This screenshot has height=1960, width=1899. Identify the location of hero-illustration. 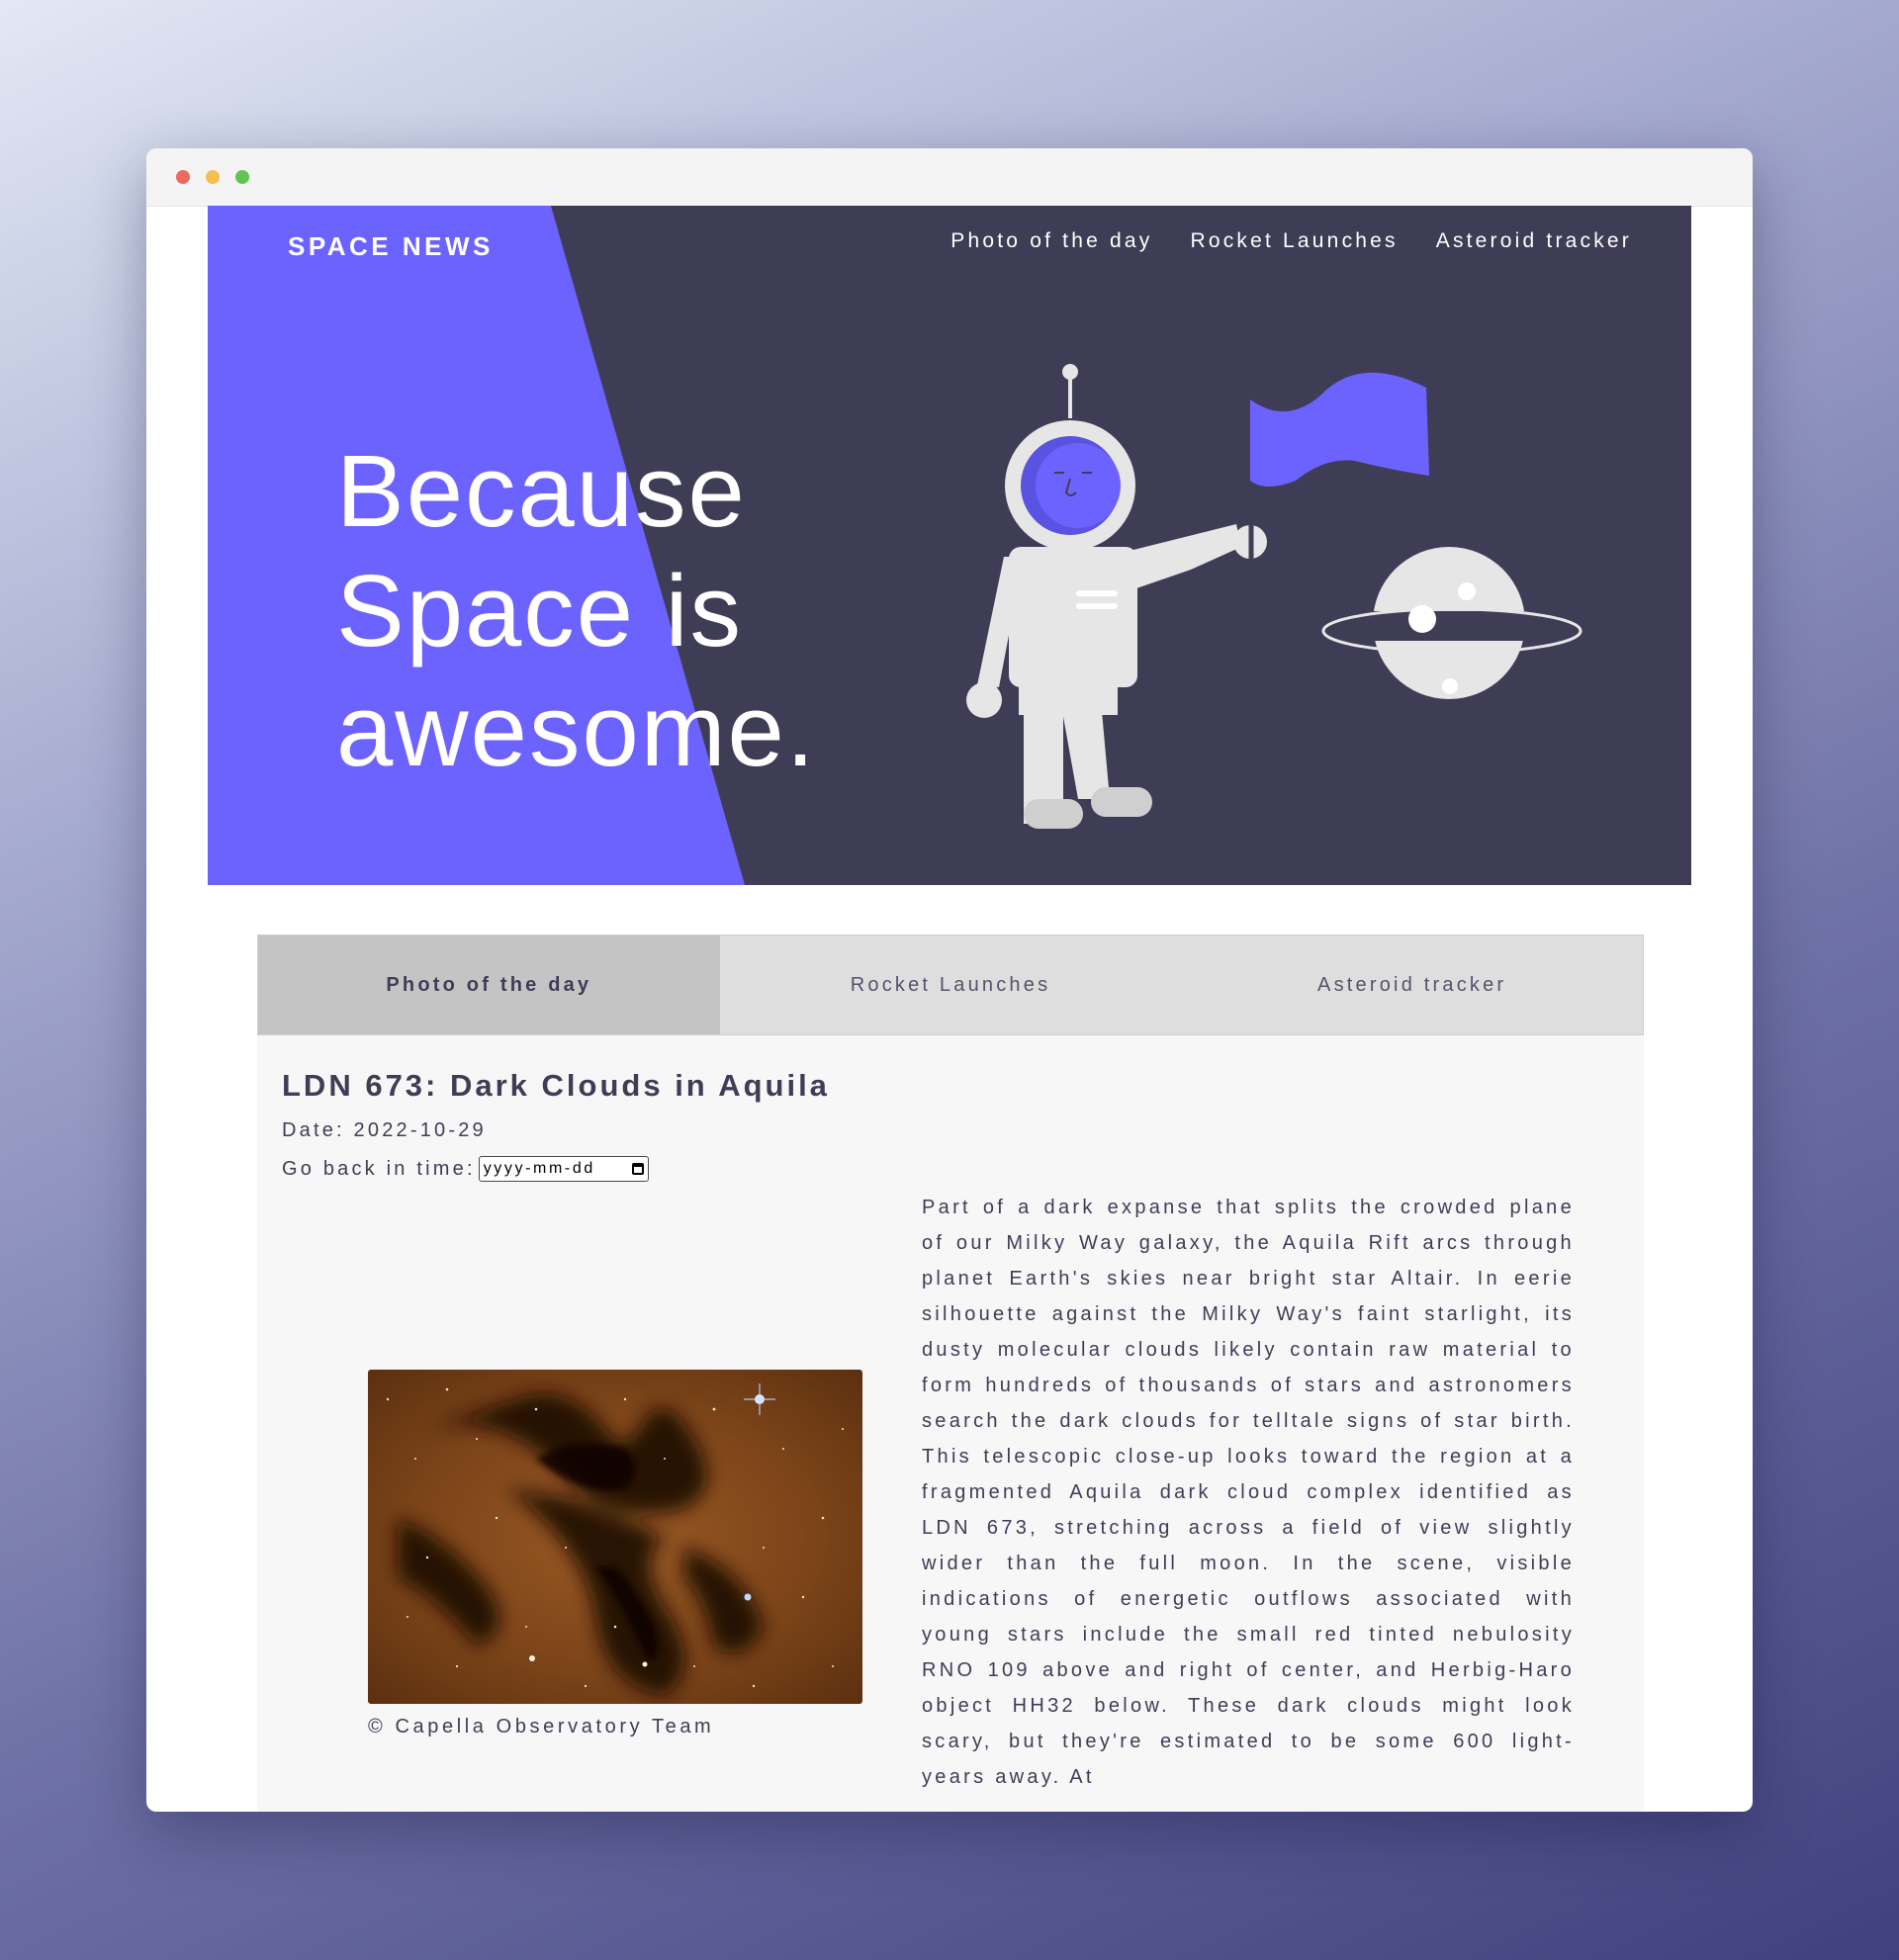
(1274, 597).